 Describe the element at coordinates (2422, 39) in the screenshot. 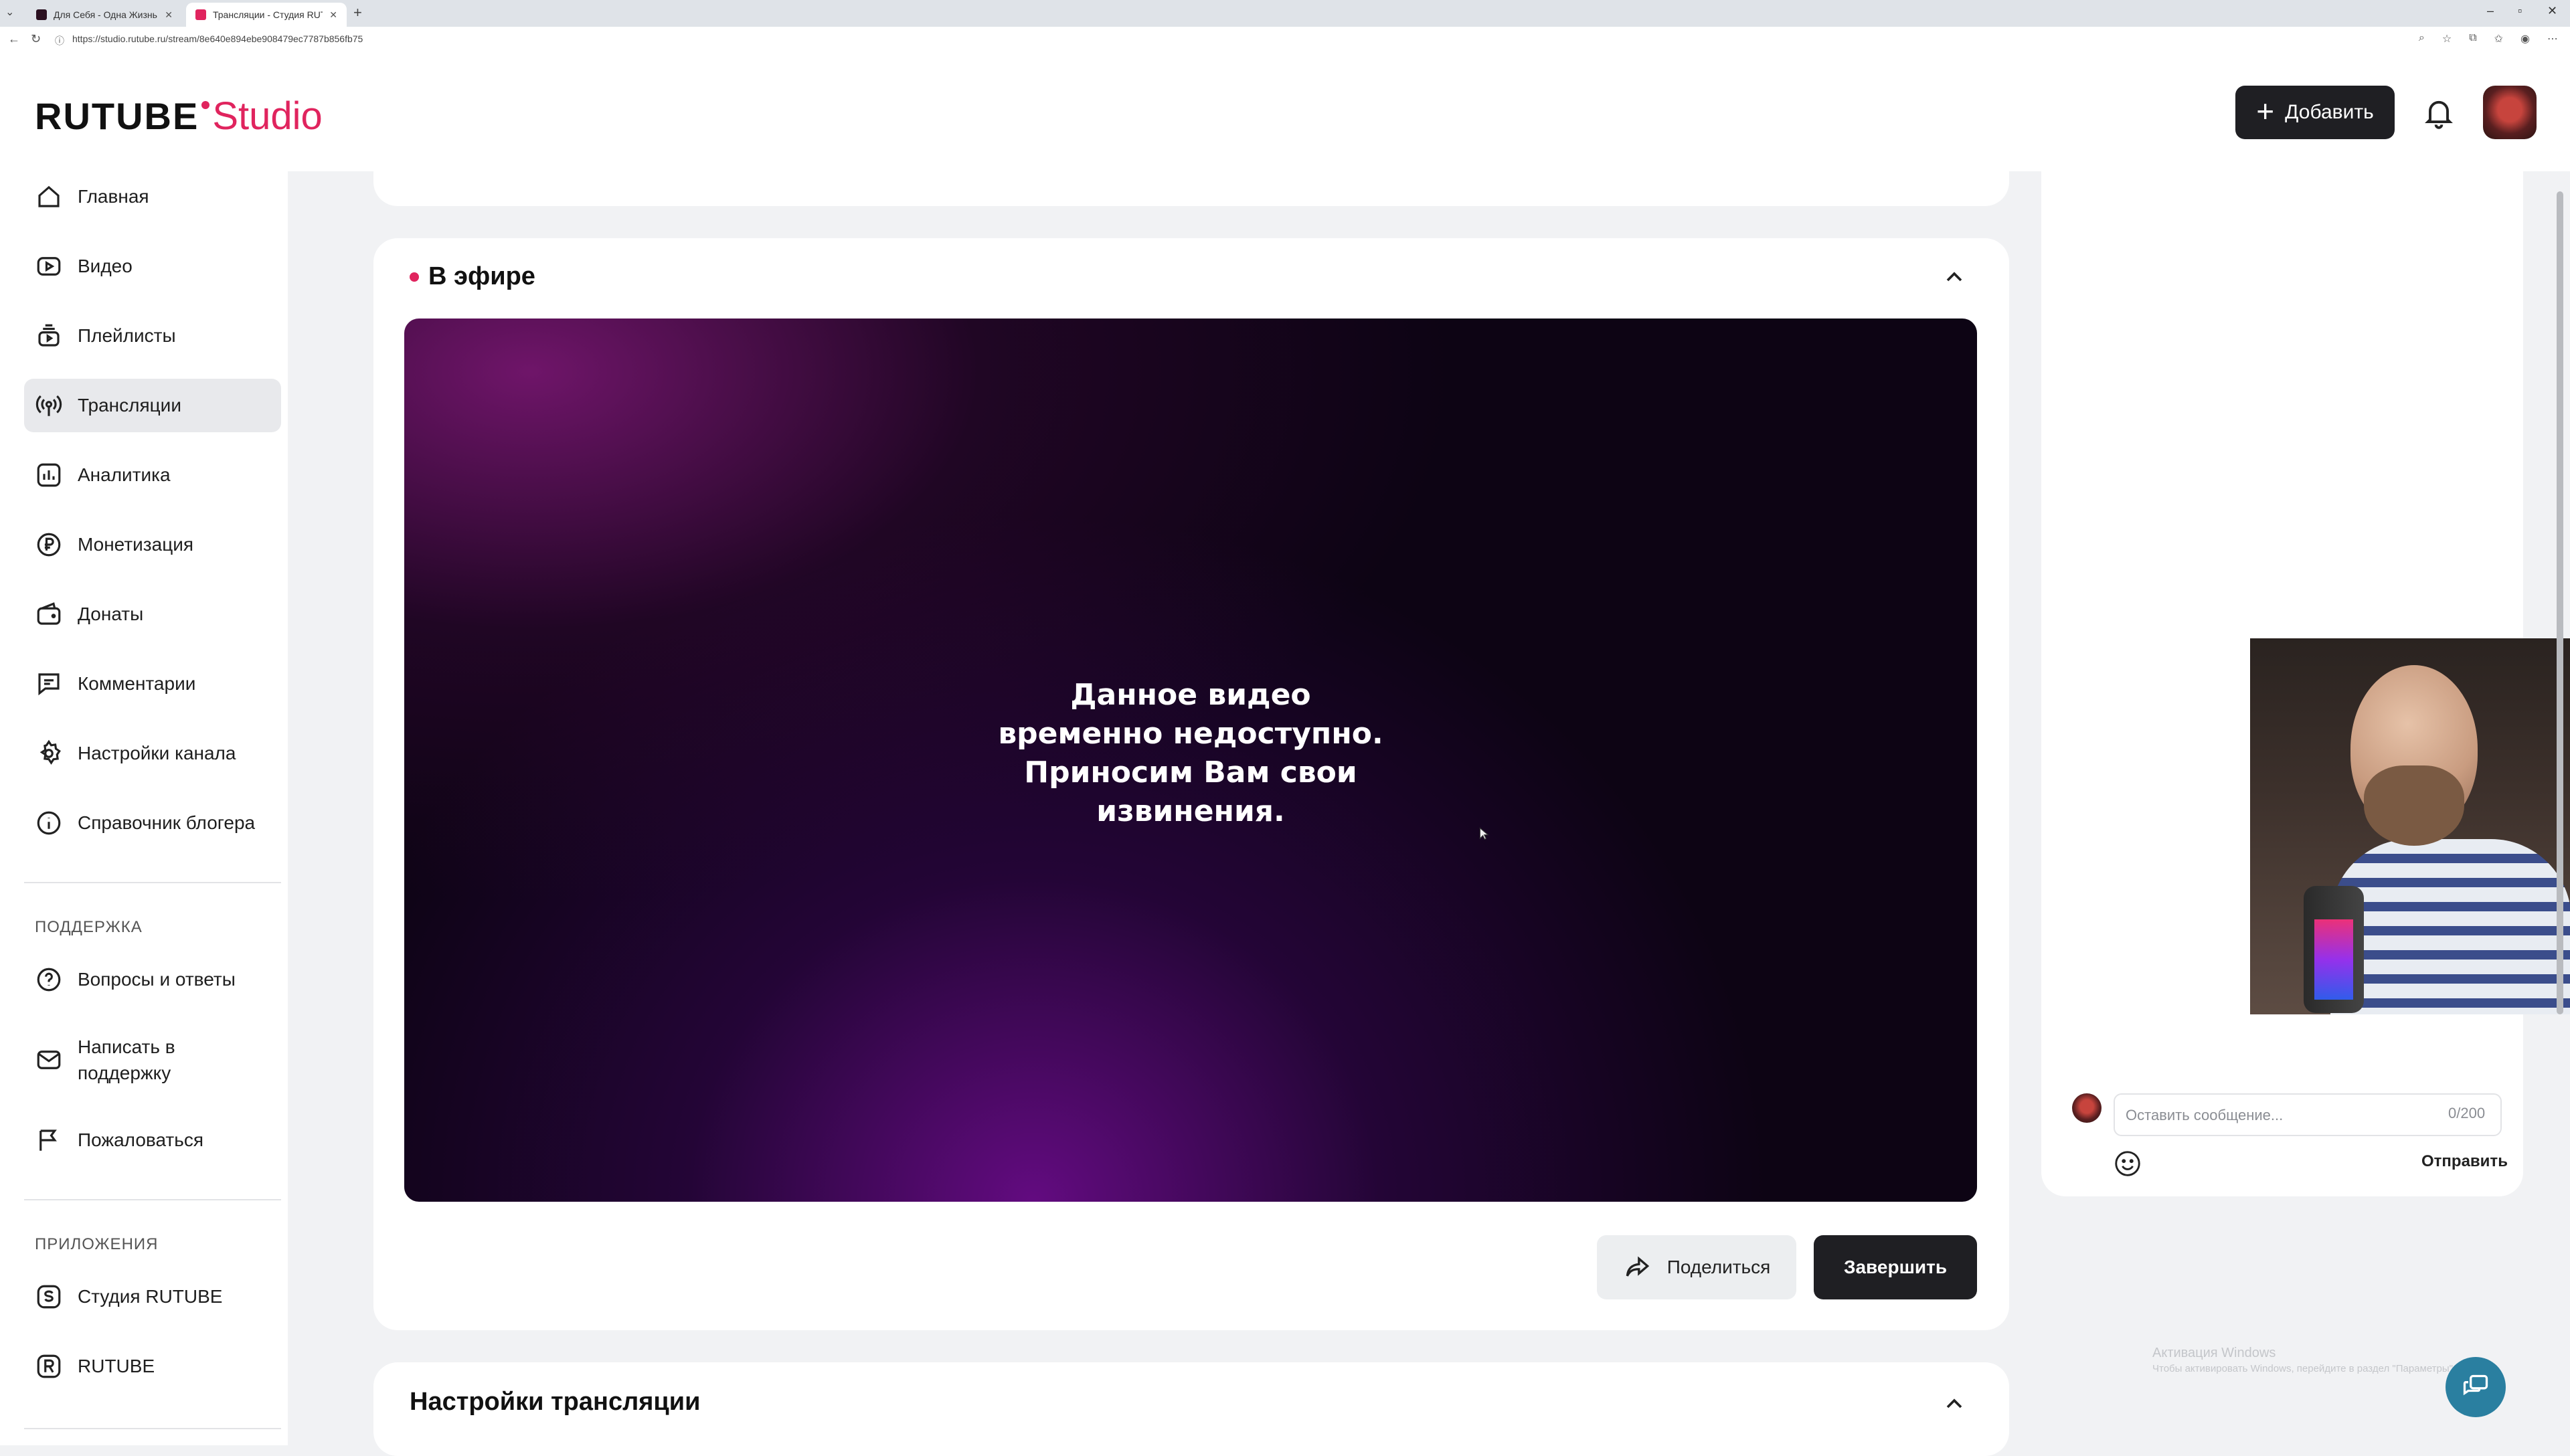

I see `zoom-icon: ⌕` at that location.